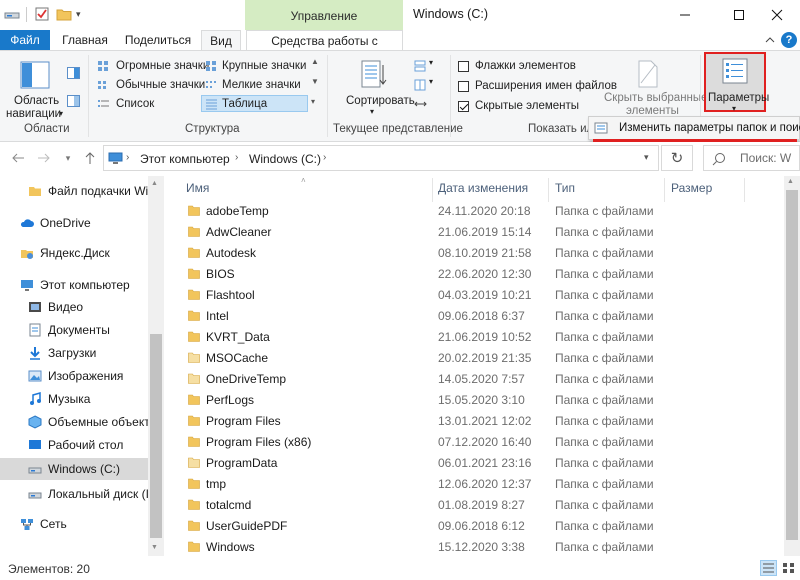 The image size is (800, 580). What do you see at coordinates (482, 505) in the screenshot?
I see `file-row: totalcmd 01.08.2019 8:27 Папка с файлами` at bounding box center [482, 505].